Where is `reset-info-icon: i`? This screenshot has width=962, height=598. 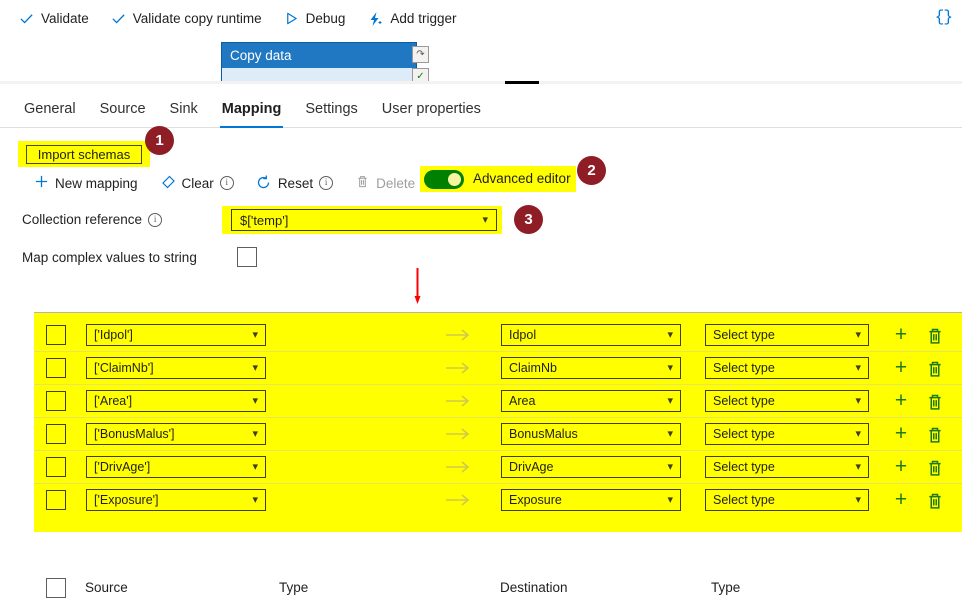 reset-info-icon: i is located at coordinates (326, 183).